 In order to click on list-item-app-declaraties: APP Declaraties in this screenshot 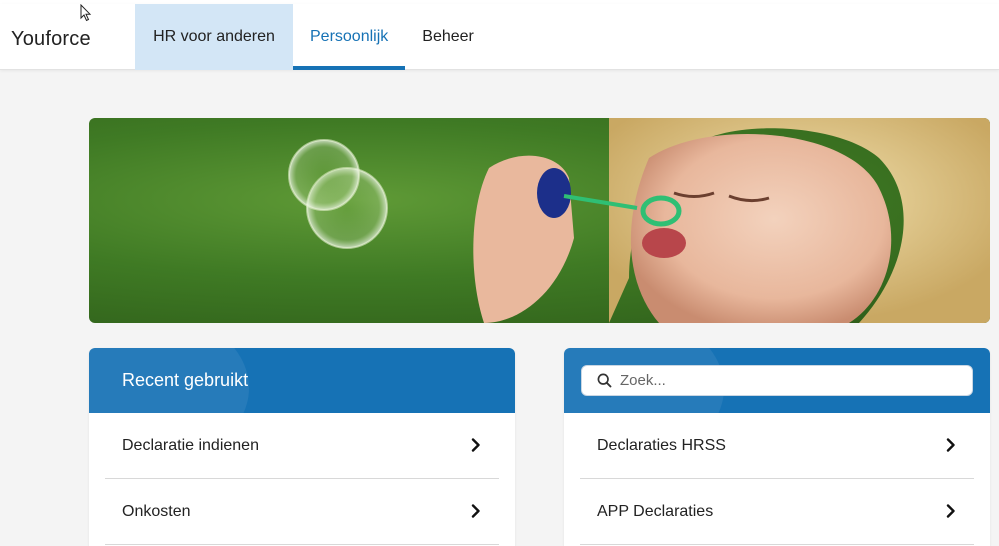, I will do `click(777, 512)`.